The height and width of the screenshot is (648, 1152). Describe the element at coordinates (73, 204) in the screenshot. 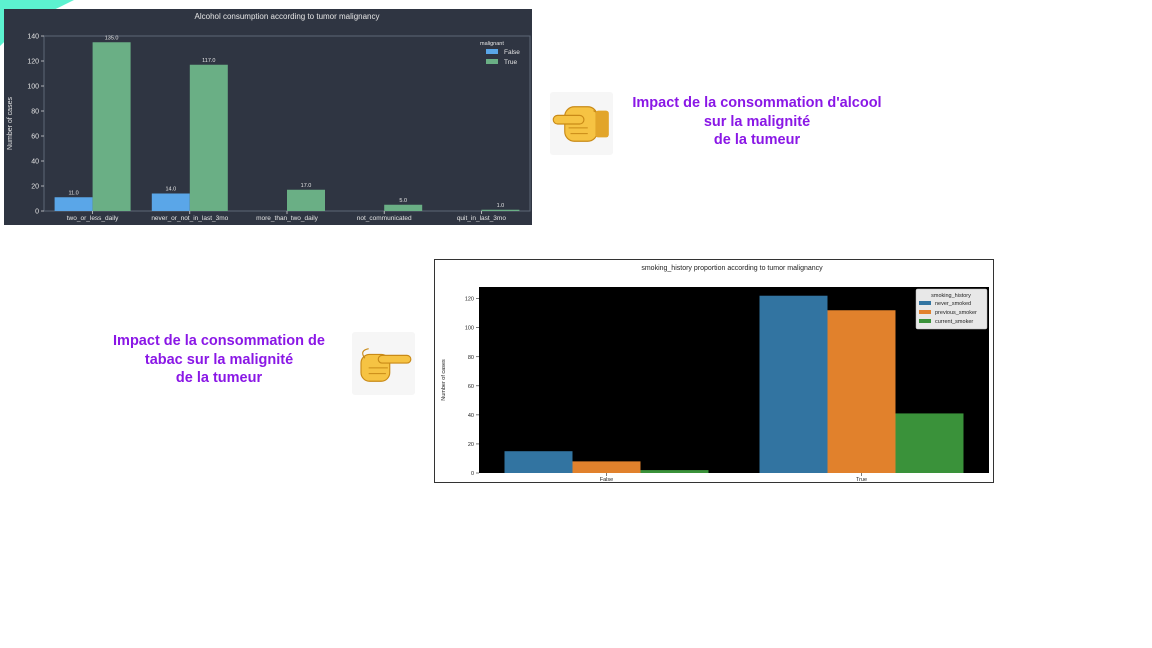

I see `bar-false-two_or_less_daily` at that location.